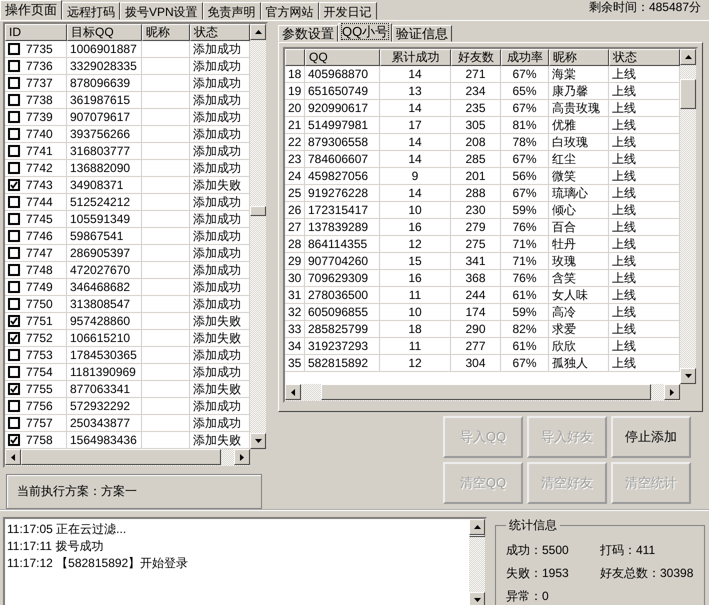 This screenshot has height=605, width=709. Describe the element at coordinates (342, 125) in the screenshot. I see `table-cell: 514997981` at that location.